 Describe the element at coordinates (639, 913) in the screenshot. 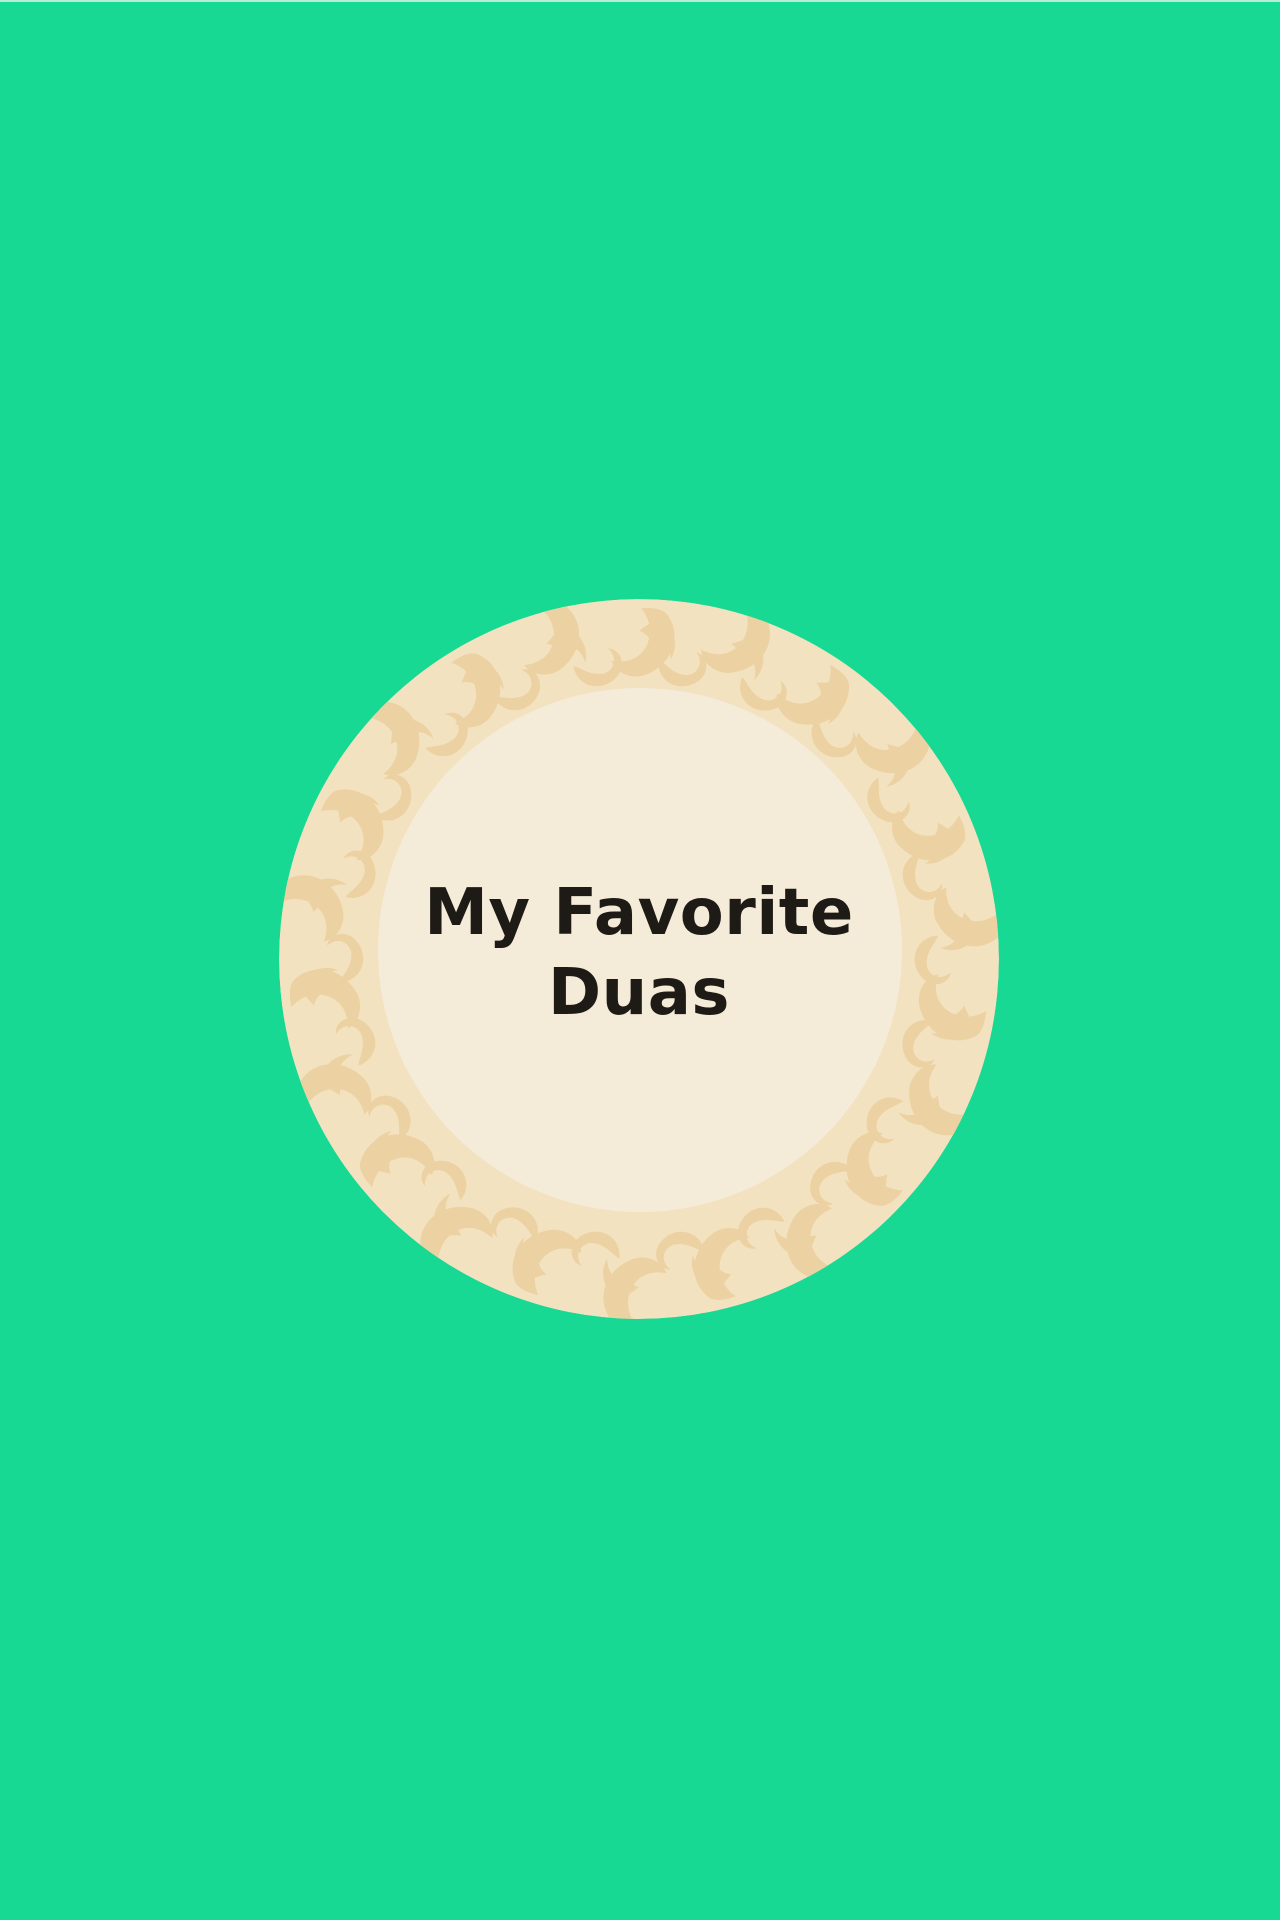

I see `cover-title-line-1: My Favorite` at that location.